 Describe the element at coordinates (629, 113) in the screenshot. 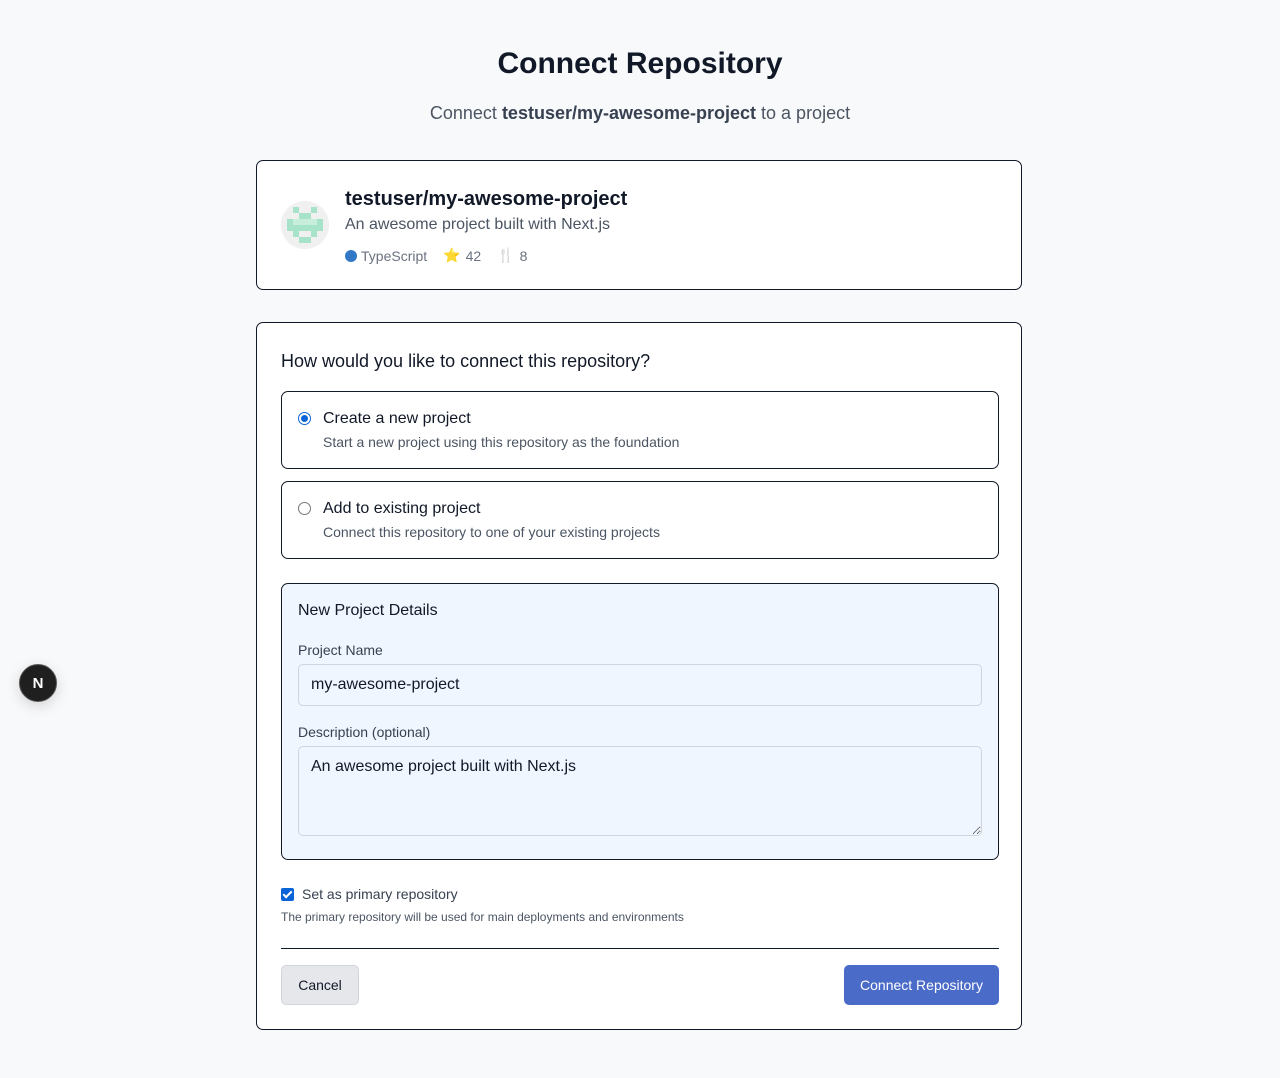

I see `subtitle-repo-name: testuser/my-awesome-project` at that location.